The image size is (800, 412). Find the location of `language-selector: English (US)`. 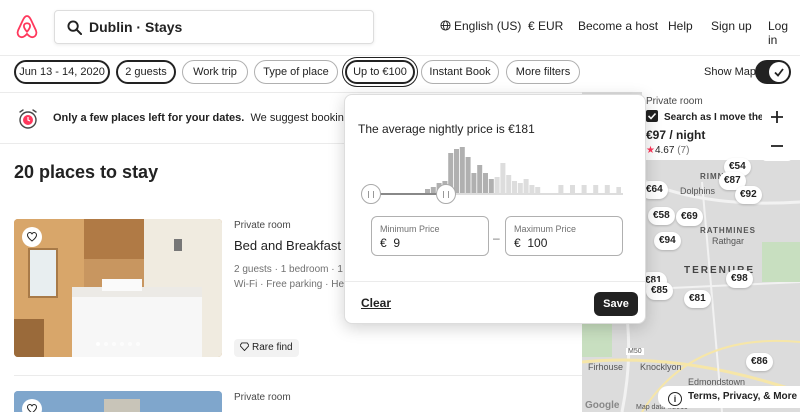

language-selector: English (US) is located at coordinates (480, 26).